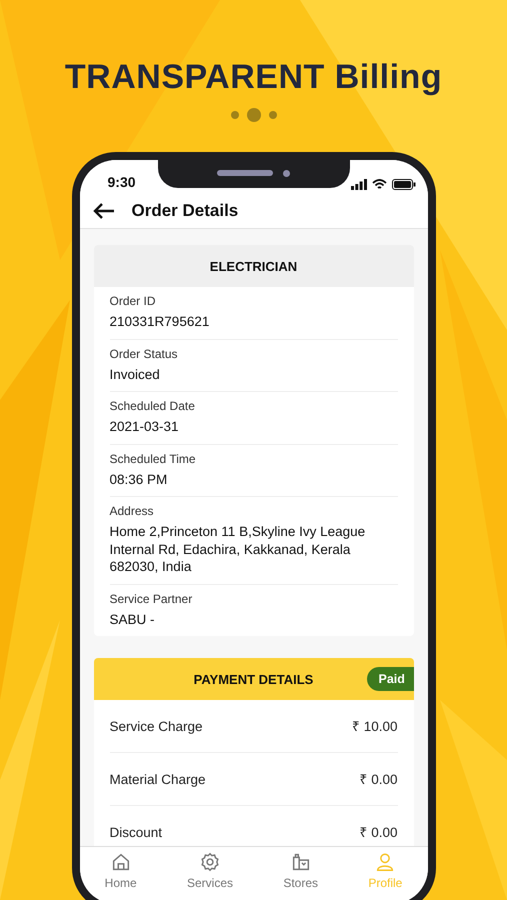  What do you see at coordinates (144, 353) in the screenshot?
I see `field-label: Order Status` at bounding box center [144, 353].